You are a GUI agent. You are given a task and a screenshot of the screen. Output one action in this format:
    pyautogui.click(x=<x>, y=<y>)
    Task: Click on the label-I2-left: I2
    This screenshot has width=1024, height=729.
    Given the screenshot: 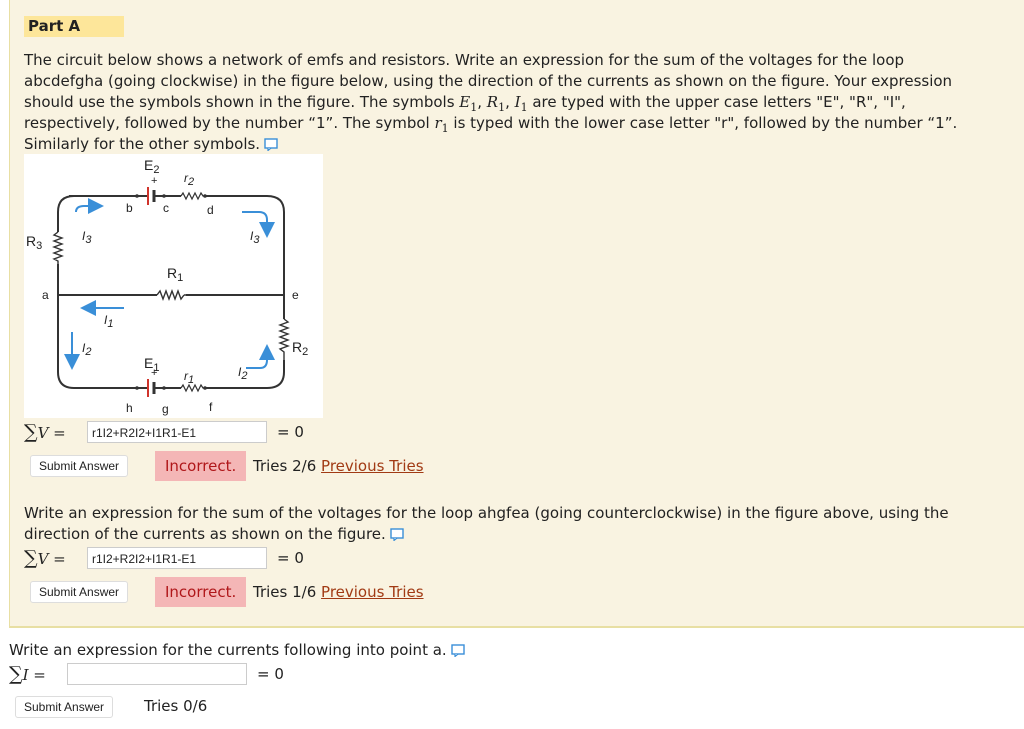 What is the action you would take?
    pyautogui.click(x=86, y=349)
    